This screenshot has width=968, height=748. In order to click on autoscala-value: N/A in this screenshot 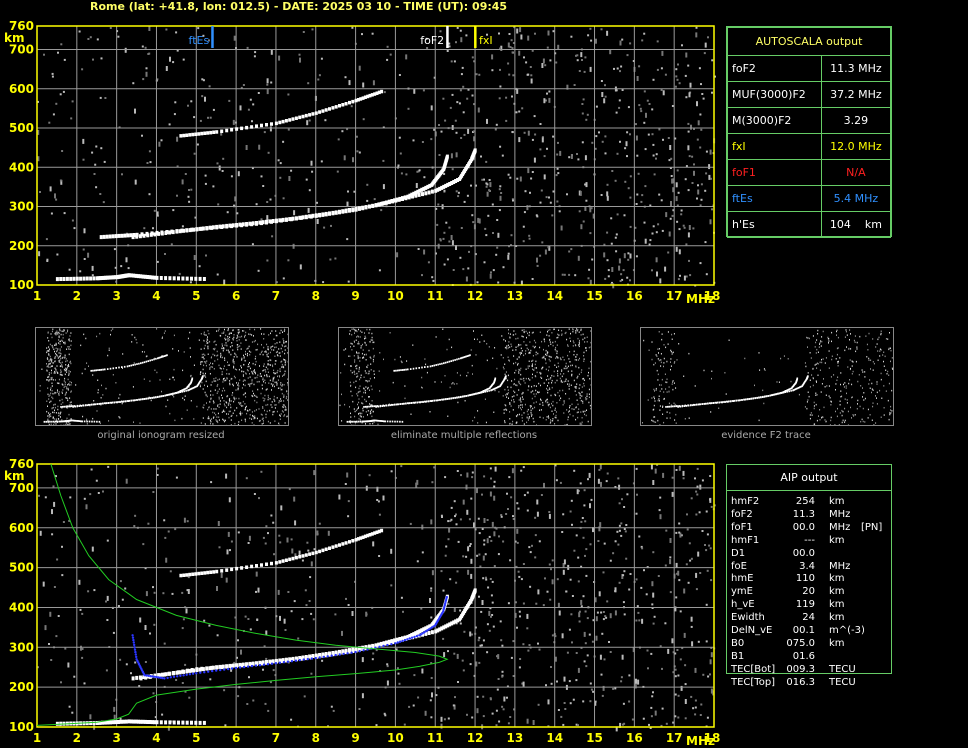, I will do `click(856, 172)`.